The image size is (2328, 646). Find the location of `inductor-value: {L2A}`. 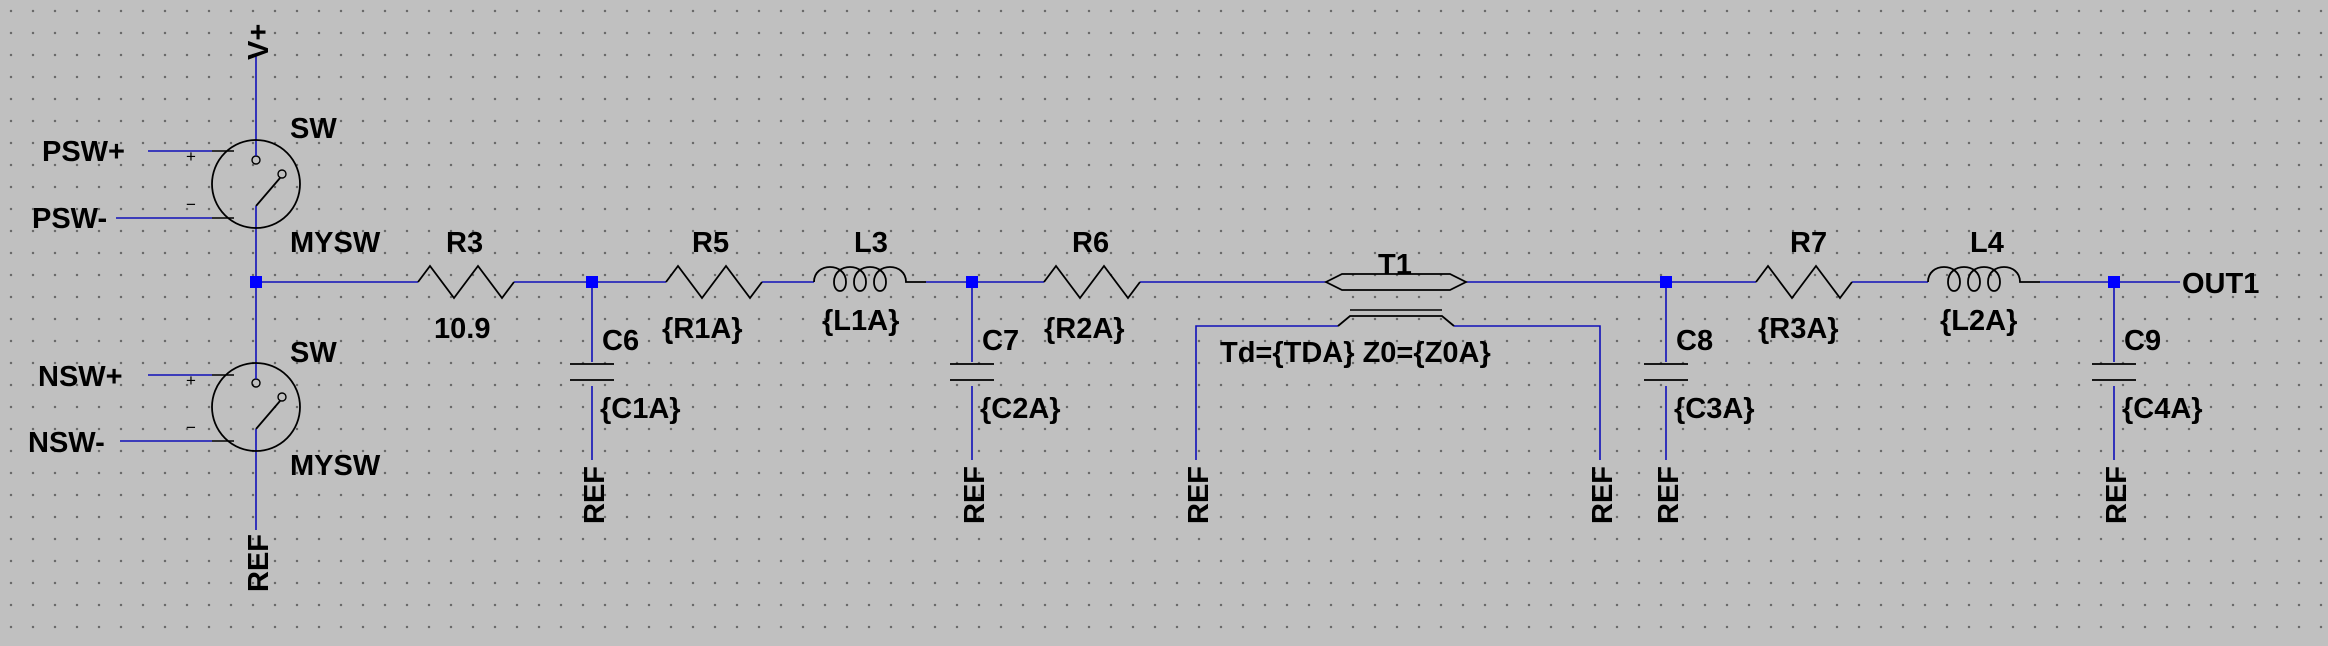

inductor-value: {L2A} is located at coordinates (1978, 321).